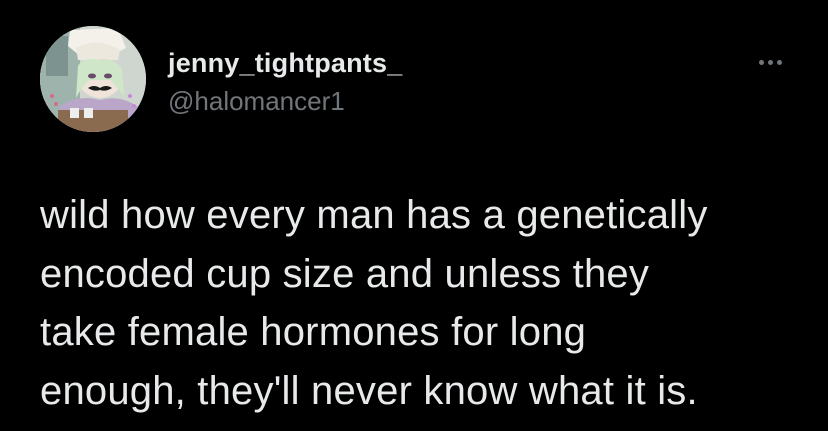 Image resolution: width=828 pixels, height=431 pixels. Describe the element at coordinates (313, 332) in the screenshot. I see `tweet-text-line: take female hormones for long` at that location.